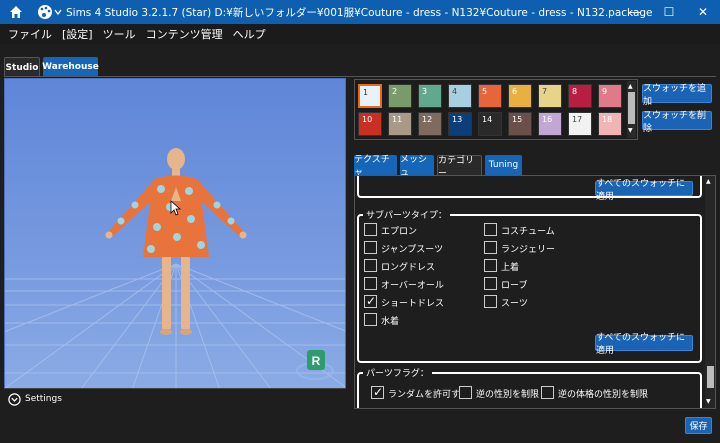 The width and height of the screenshot is (720, 443). Describe the element at coordinates (460, 96) in the screenshot. I see `swatch-4: 4` at that location.